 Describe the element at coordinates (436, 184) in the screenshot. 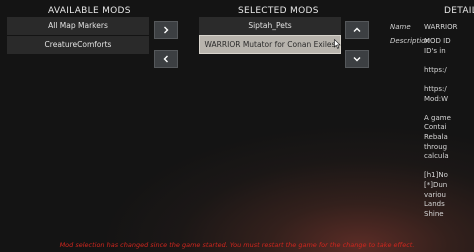

I see `description-line: [*]Dun` at that location.